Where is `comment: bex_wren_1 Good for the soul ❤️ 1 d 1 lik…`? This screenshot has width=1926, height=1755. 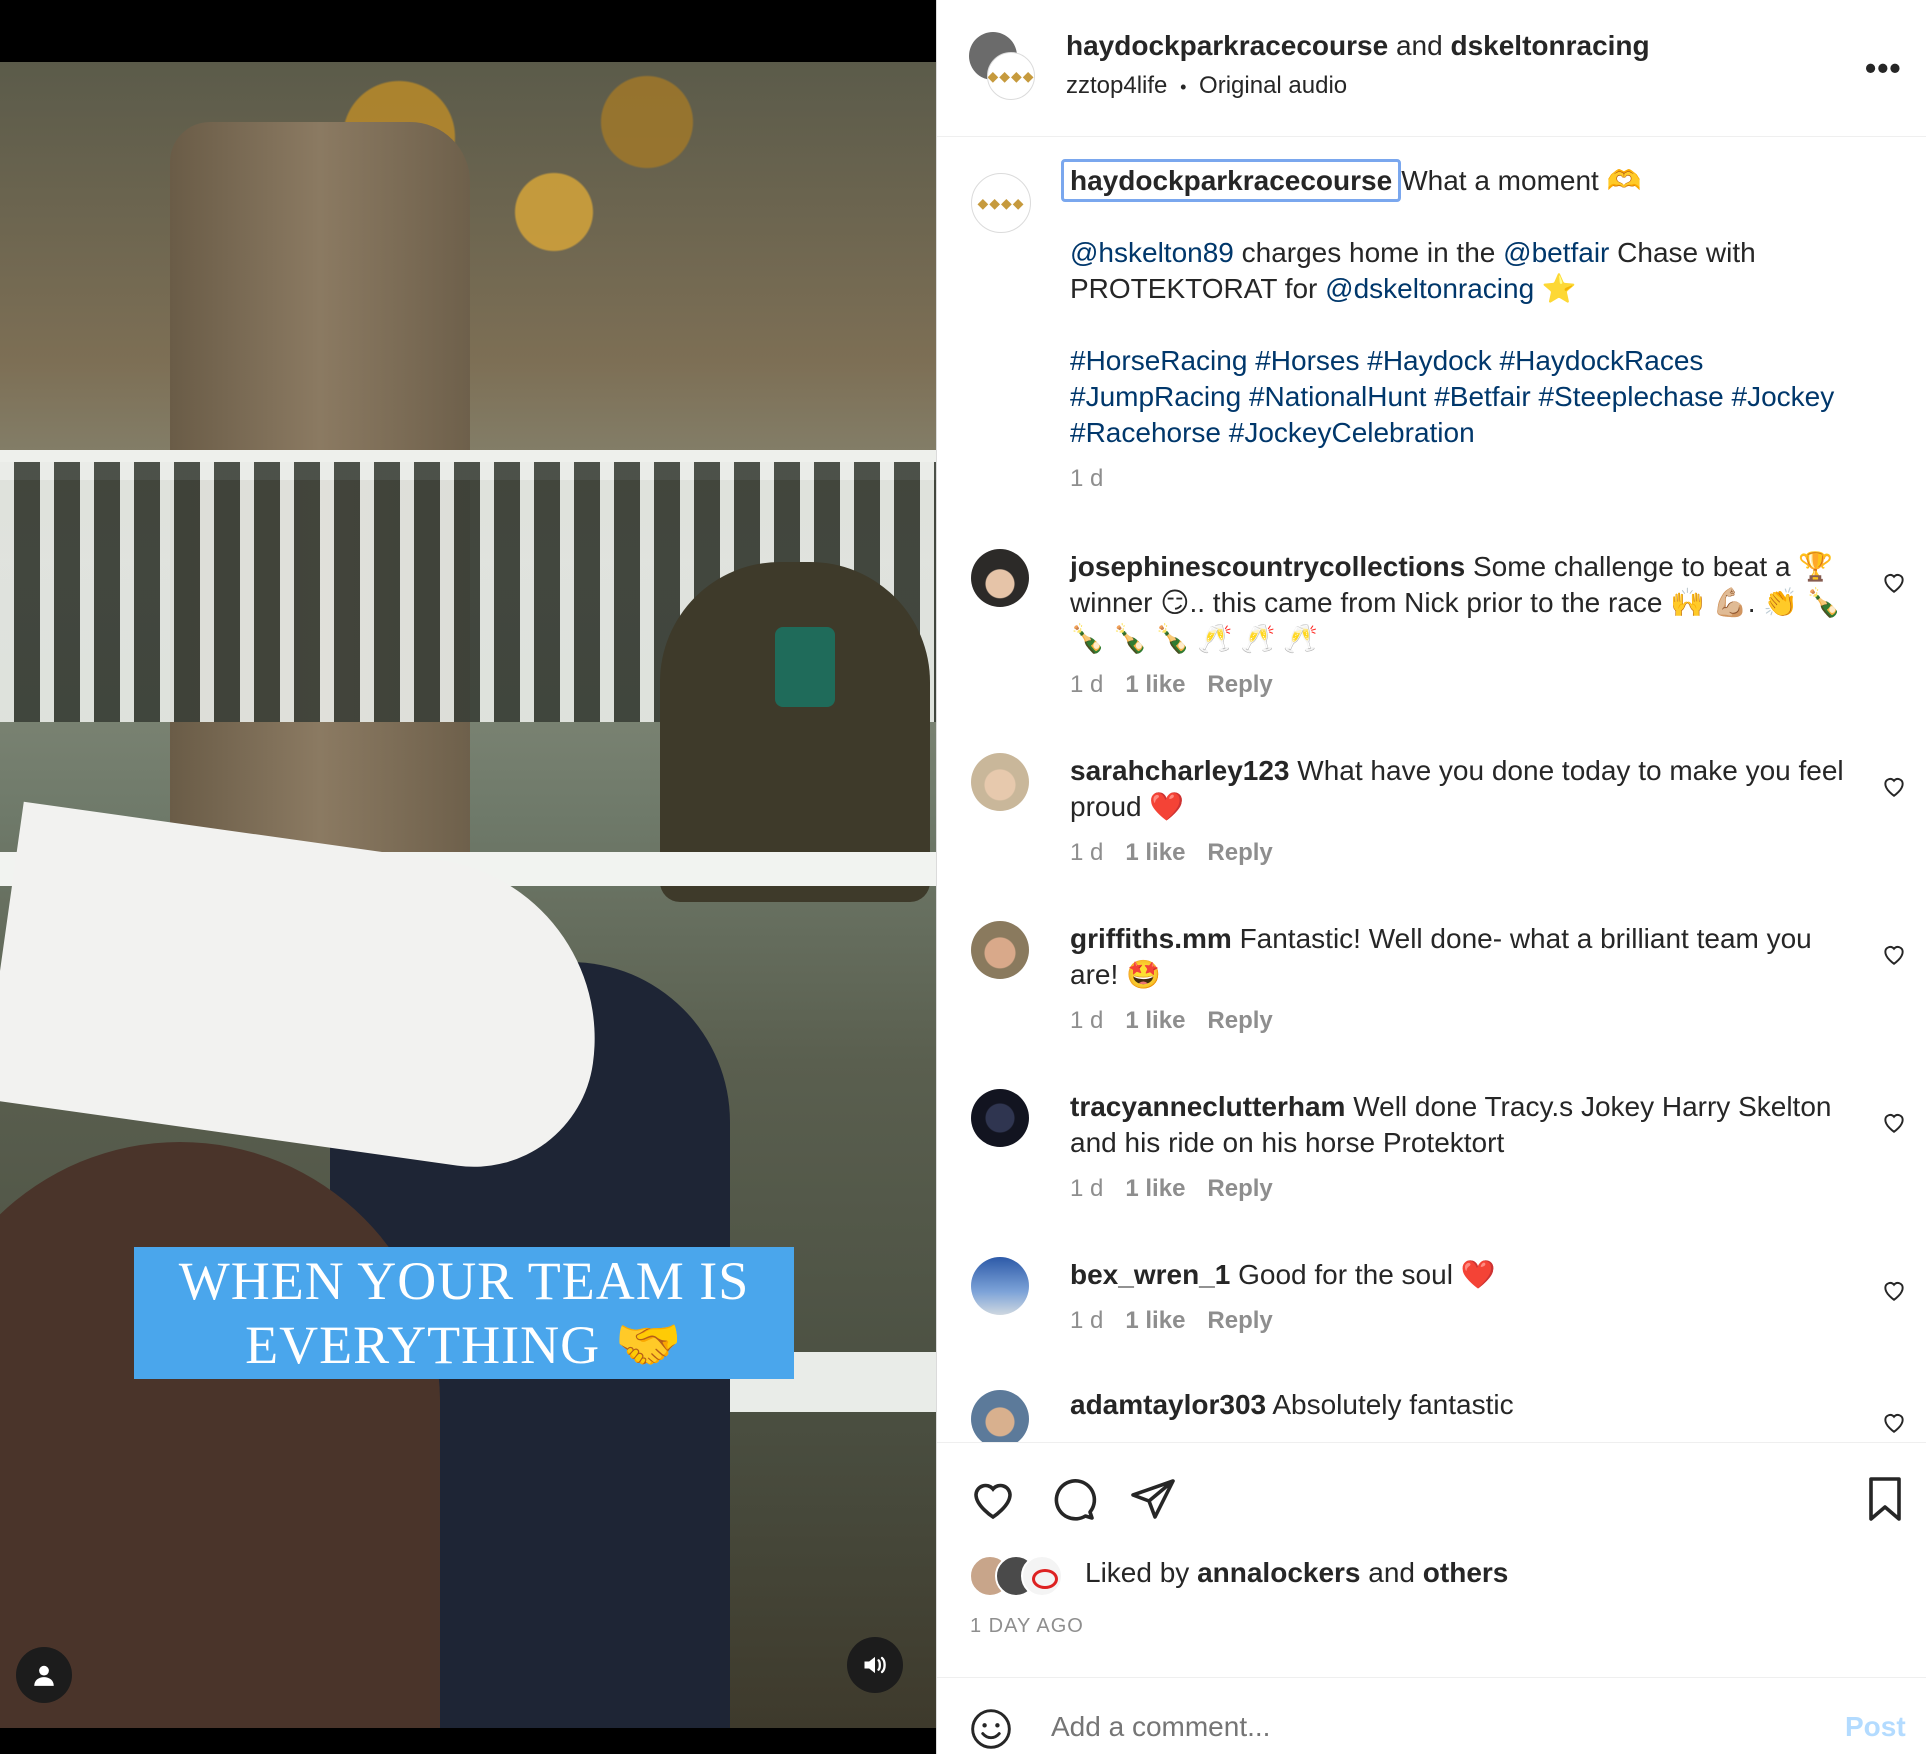 comment: bex_wren_1 Good for the soul ❤️ 1 d 1 lik… is located at coordinates (1465, 1296).